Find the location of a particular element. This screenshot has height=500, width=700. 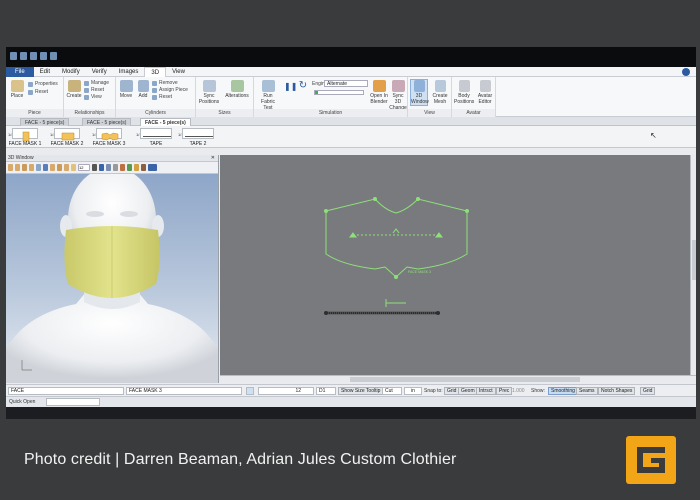

cylinders-reset-button: Reset is located at coordinates (162, 97).